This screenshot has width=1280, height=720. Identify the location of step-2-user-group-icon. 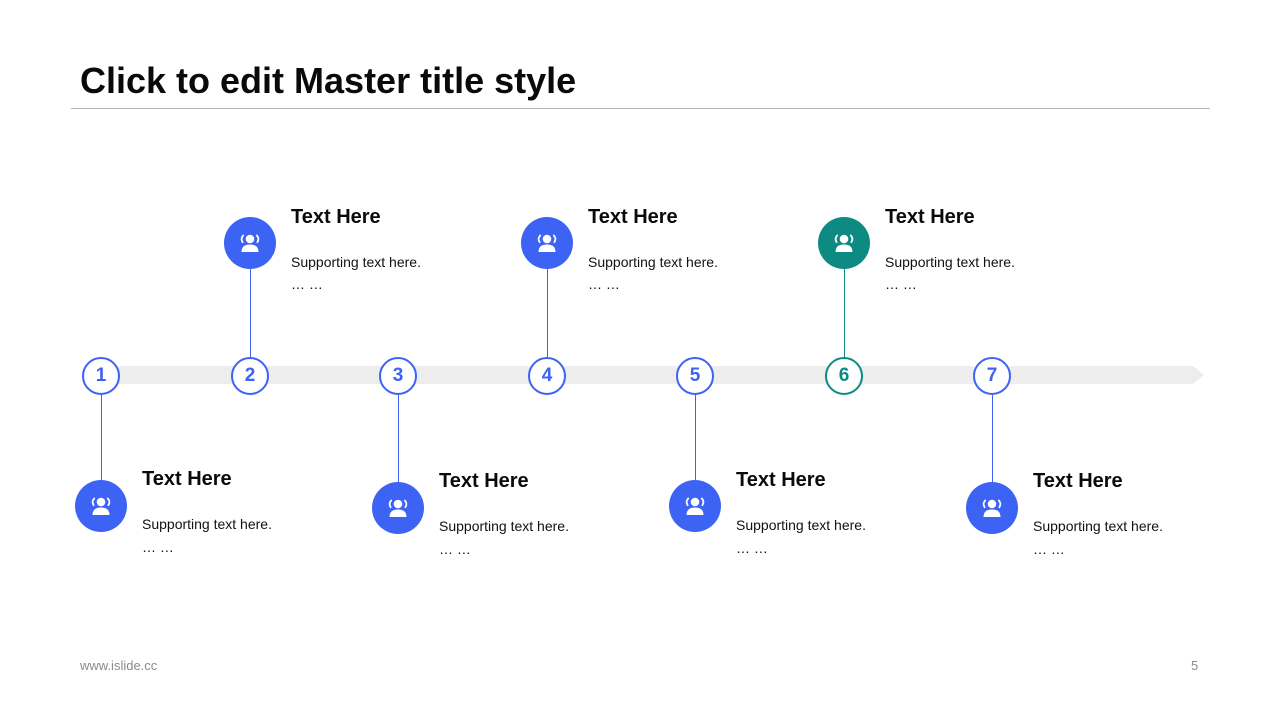
(250, 243).